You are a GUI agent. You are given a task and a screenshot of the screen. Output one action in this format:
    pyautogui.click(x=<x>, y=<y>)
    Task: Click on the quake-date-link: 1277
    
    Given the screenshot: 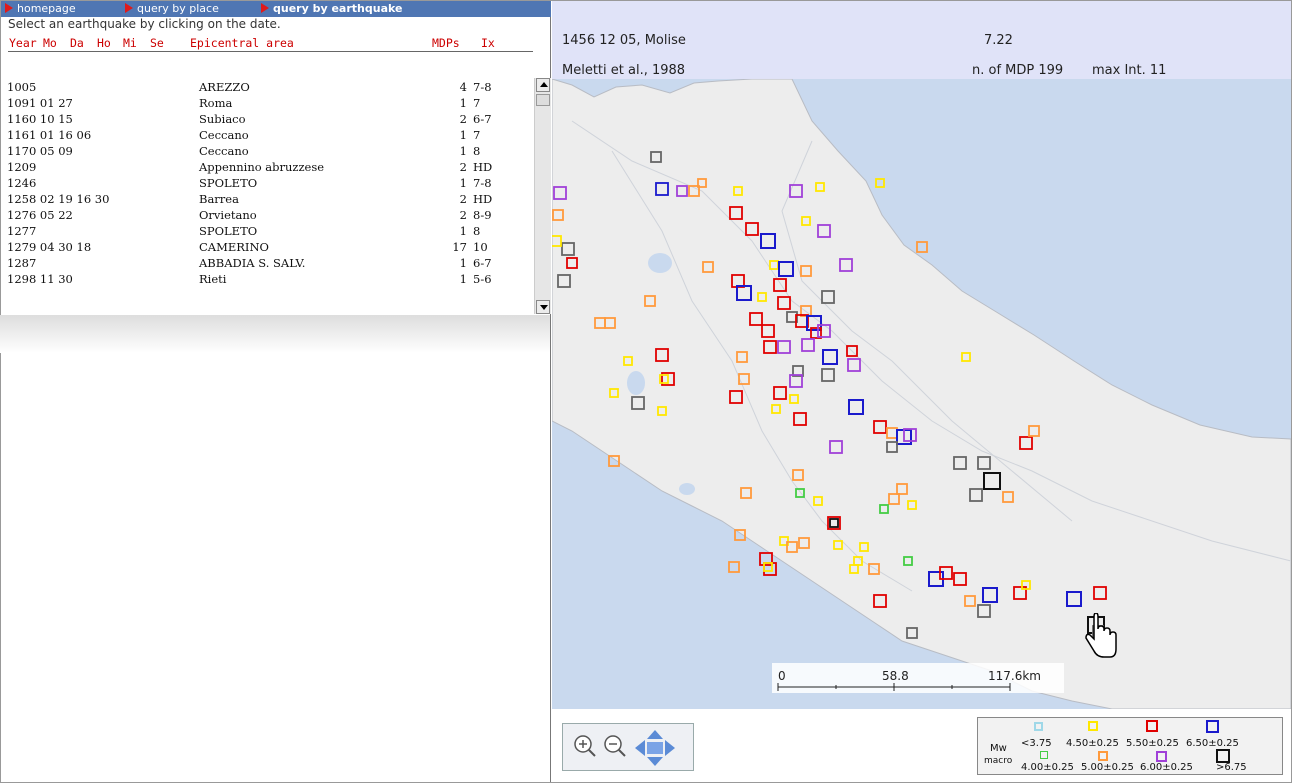 What is the action you would take?
    pyautogui.click(x=21, y=231)
    